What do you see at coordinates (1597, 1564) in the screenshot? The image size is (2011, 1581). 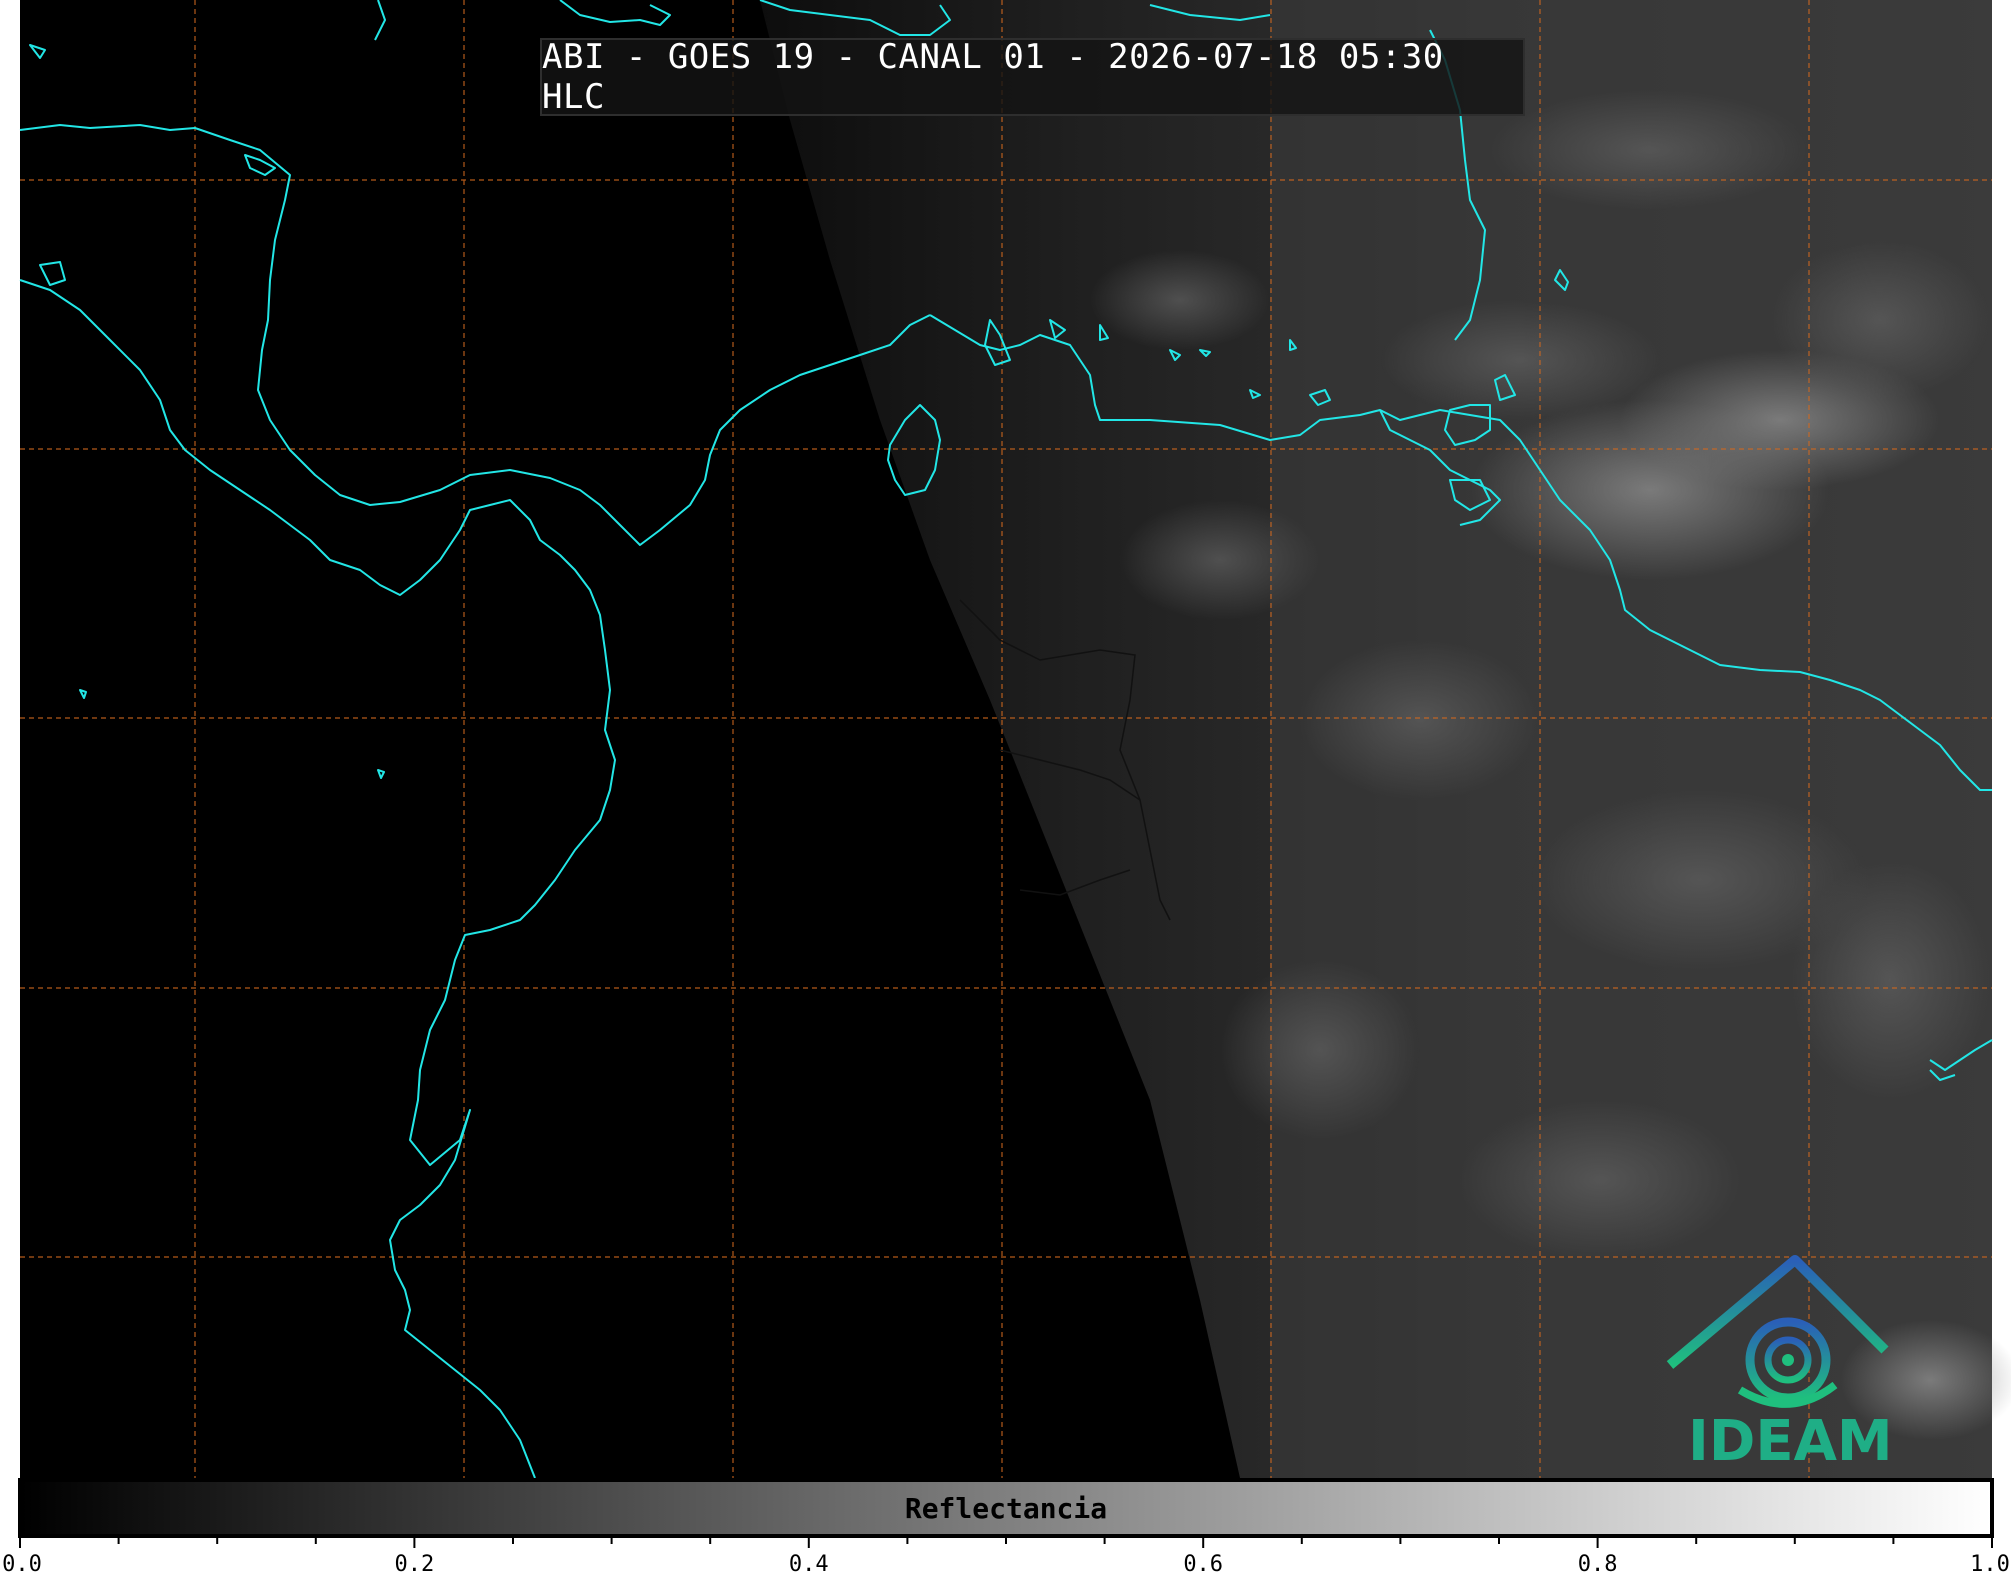 I see `colorbar-tick-label: 0.8` at bounding box center [1597, 1564].